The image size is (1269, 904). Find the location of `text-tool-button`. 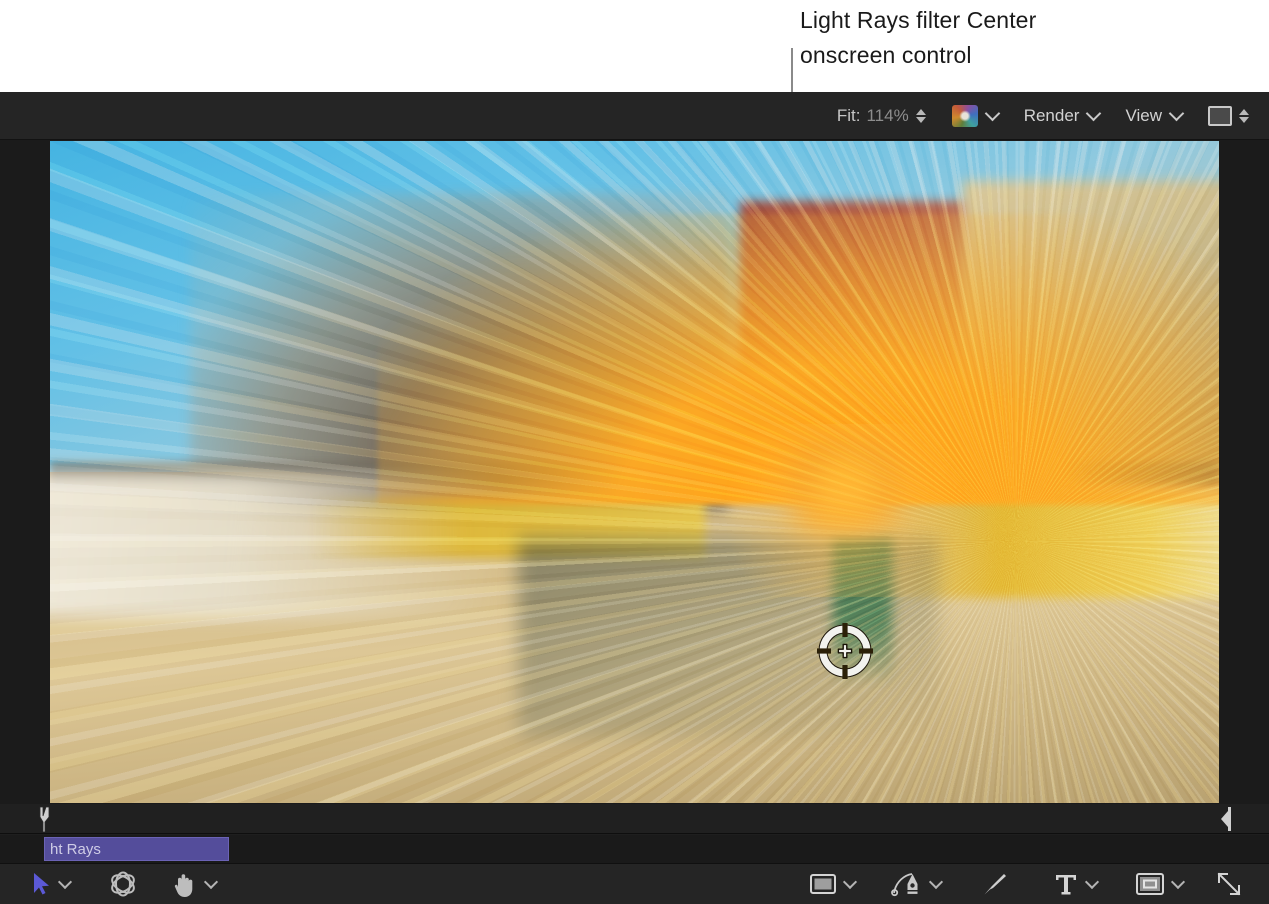

text-tool-button is located at coordinates (1076, 884).